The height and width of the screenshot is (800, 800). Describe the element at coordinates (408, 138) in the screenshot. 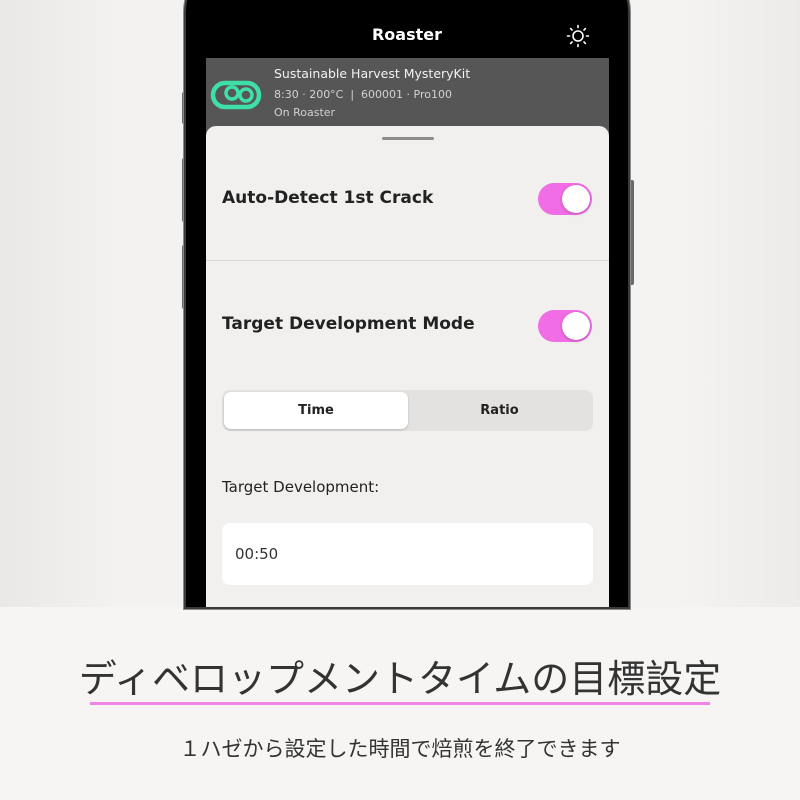

I see `sheet-grabber-handle` at that location.